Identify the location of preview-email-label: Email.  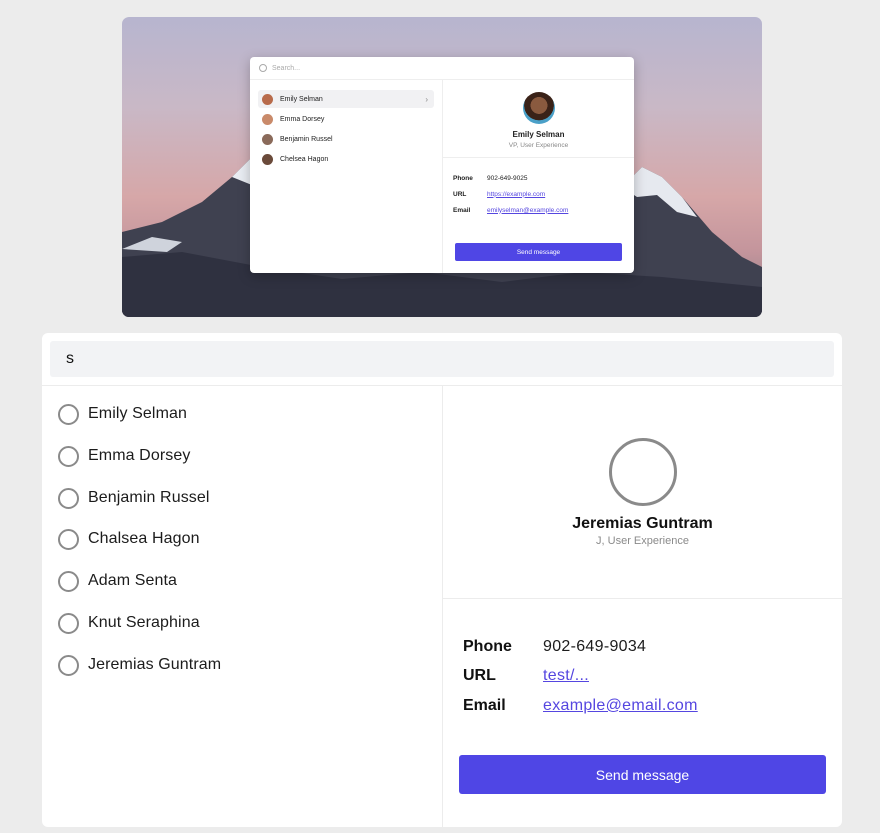
(462, 210).